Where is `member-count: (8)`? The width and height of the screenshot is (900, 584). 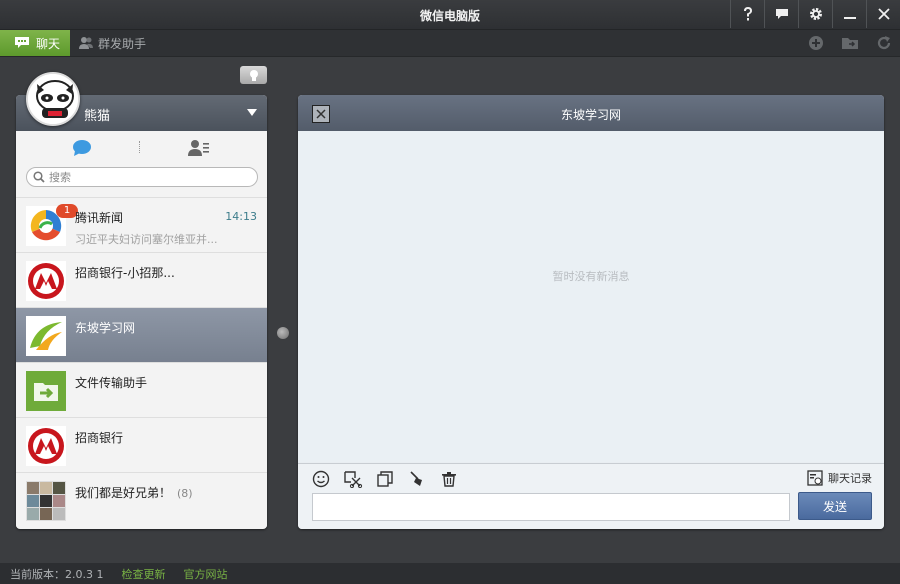 member-count: (8) is located at coordinates (185, 493).